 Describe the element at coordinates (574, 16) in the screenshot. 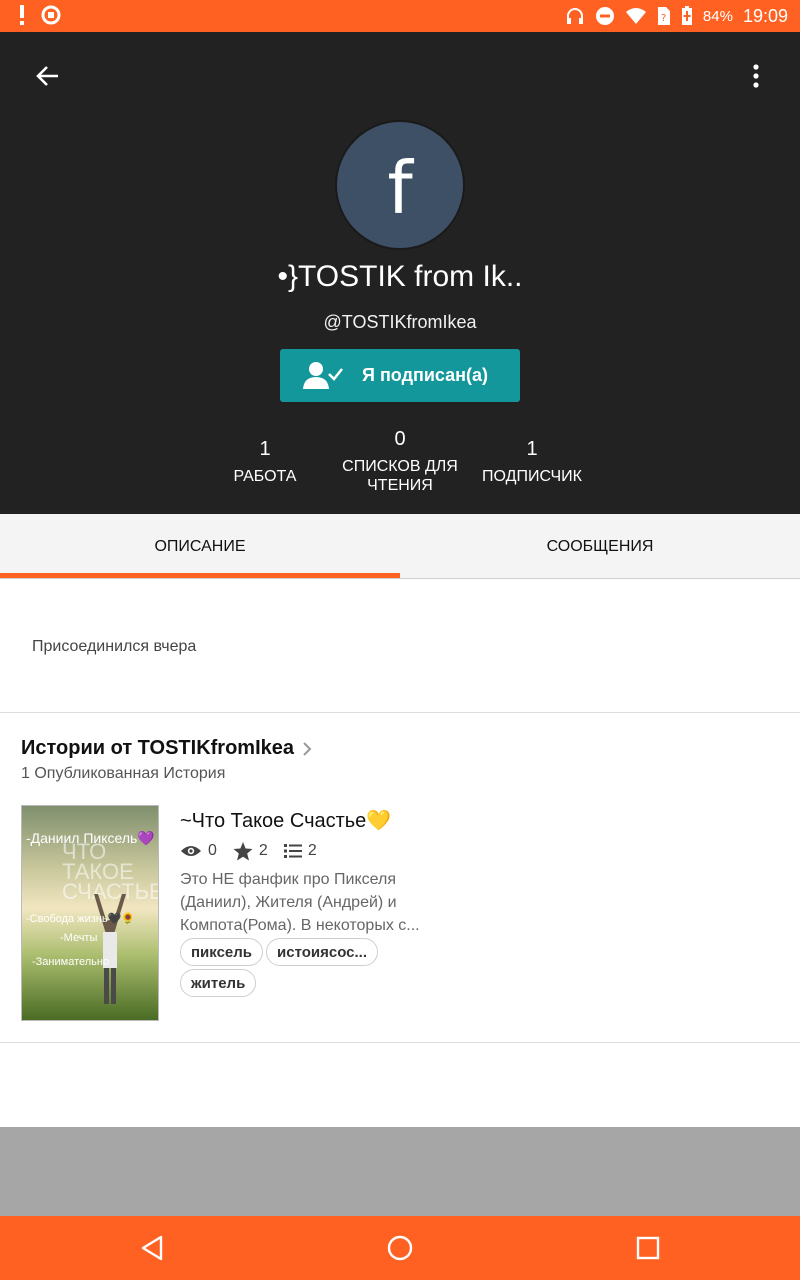

I see `headphones-icon` at that location.